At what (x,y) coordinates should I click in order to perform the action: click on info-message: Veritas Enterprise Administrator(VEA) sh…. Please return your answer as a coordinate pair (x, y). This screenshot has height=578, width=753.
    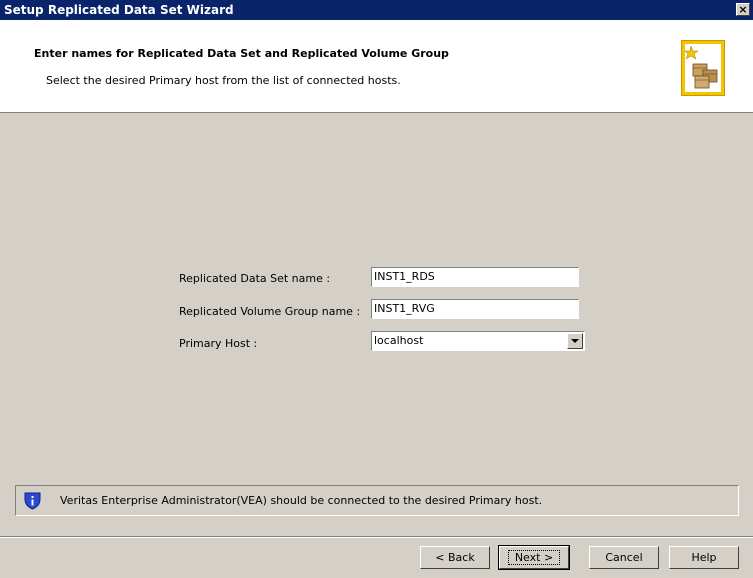
    Looking at the image, I should click on (301, 500).